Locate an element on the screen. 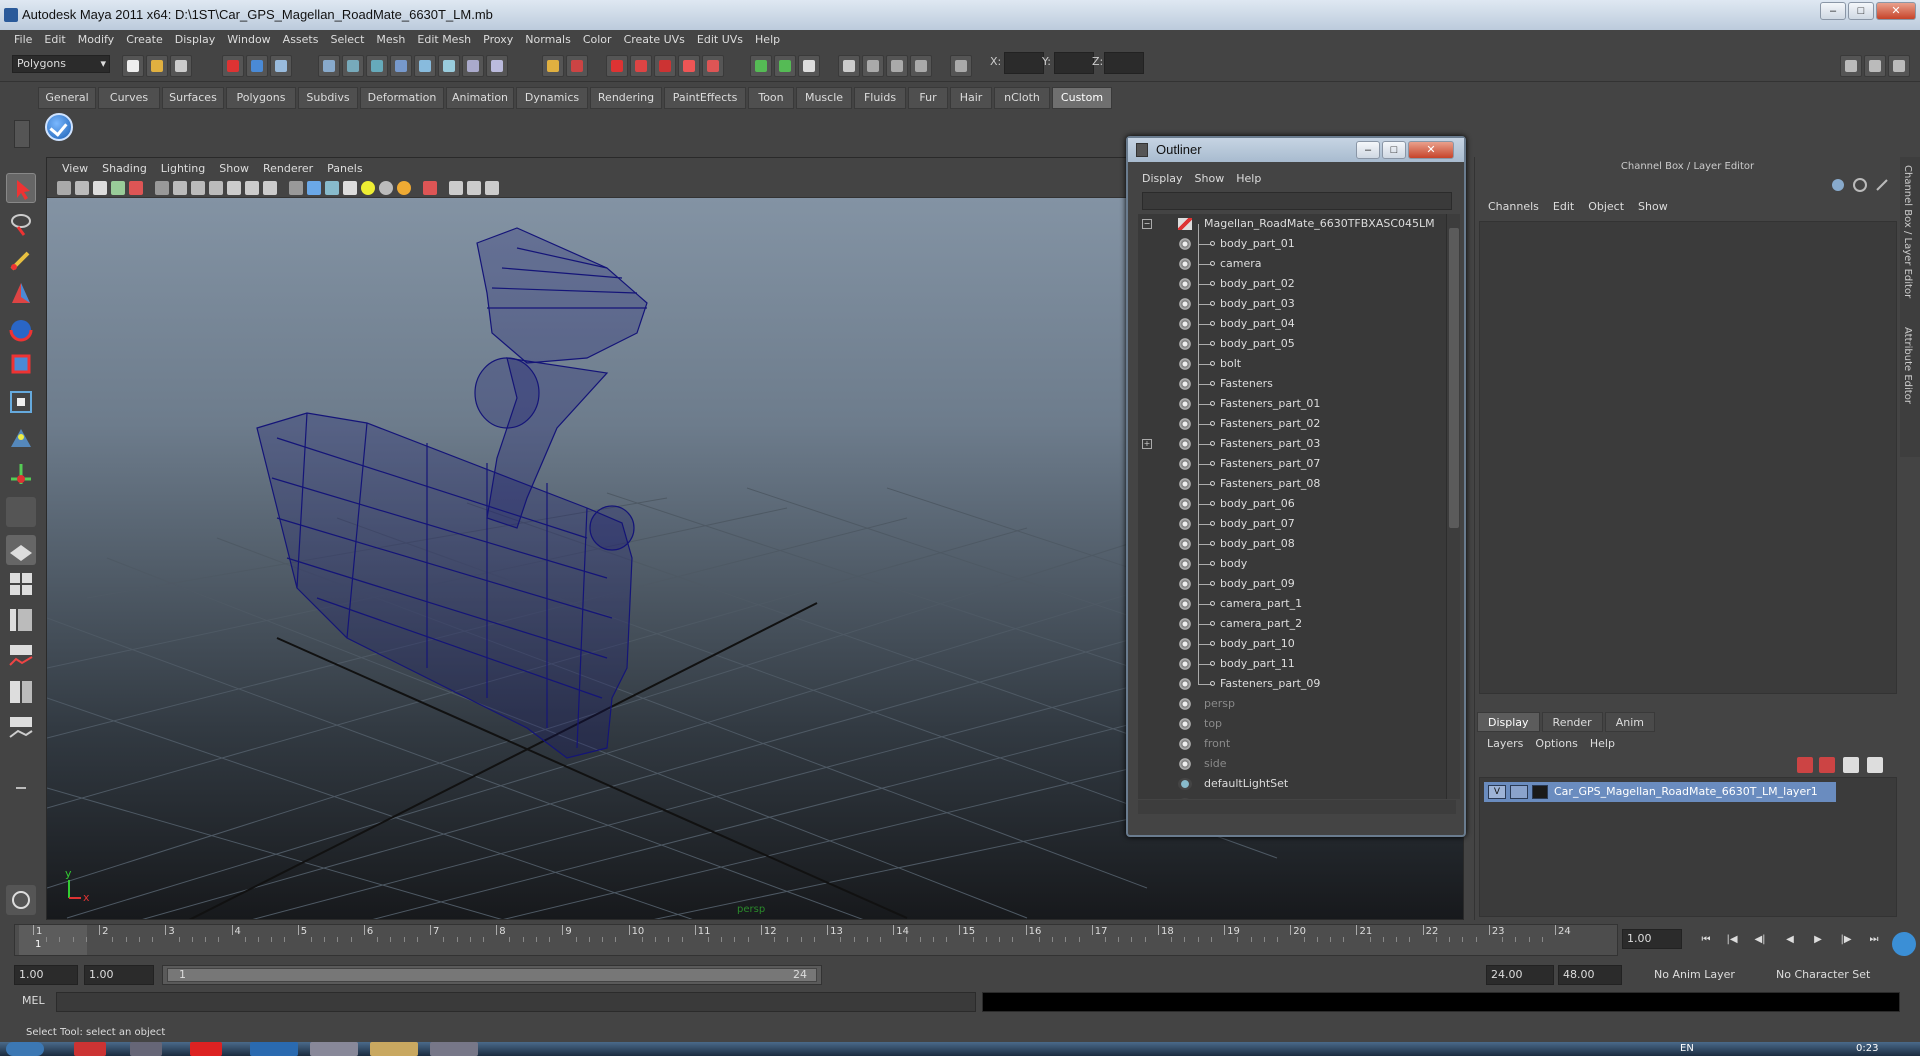  menu-color: Color is located at coordinates (597, 40).